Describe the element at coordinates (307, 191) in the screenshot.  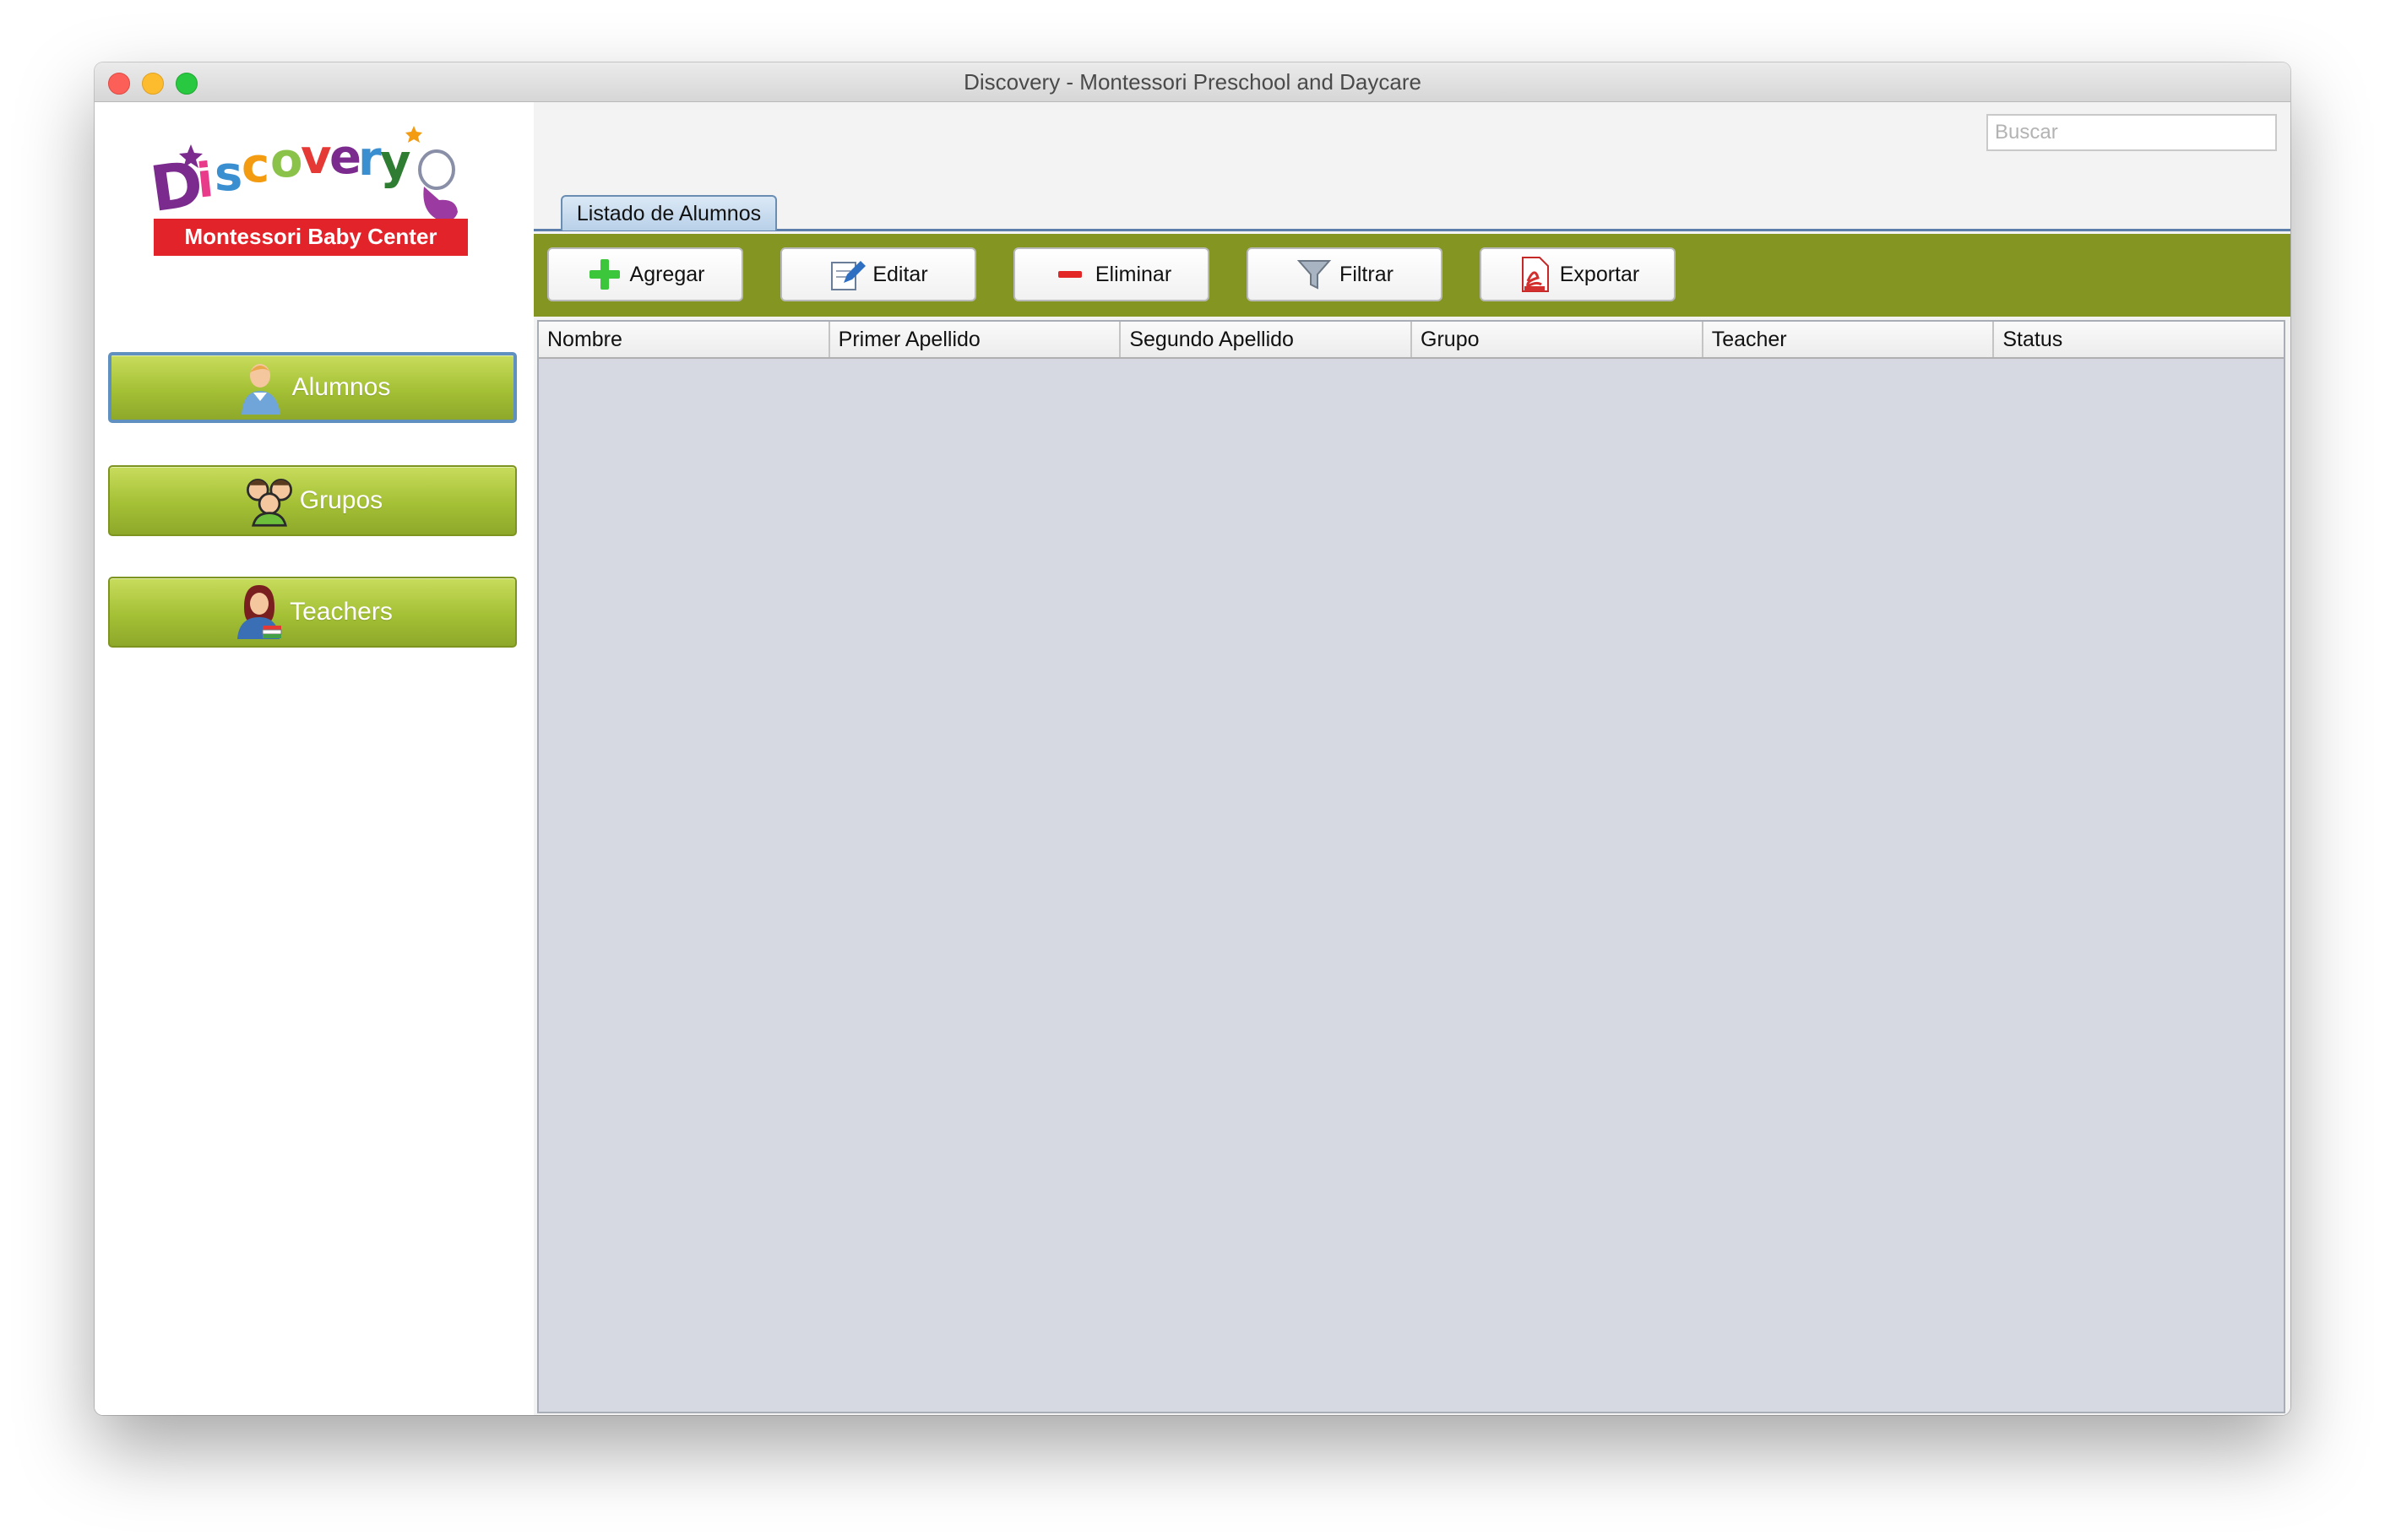
I see `discovery-logo: D i s c o v e r y Montessori Baby Center` at that location.